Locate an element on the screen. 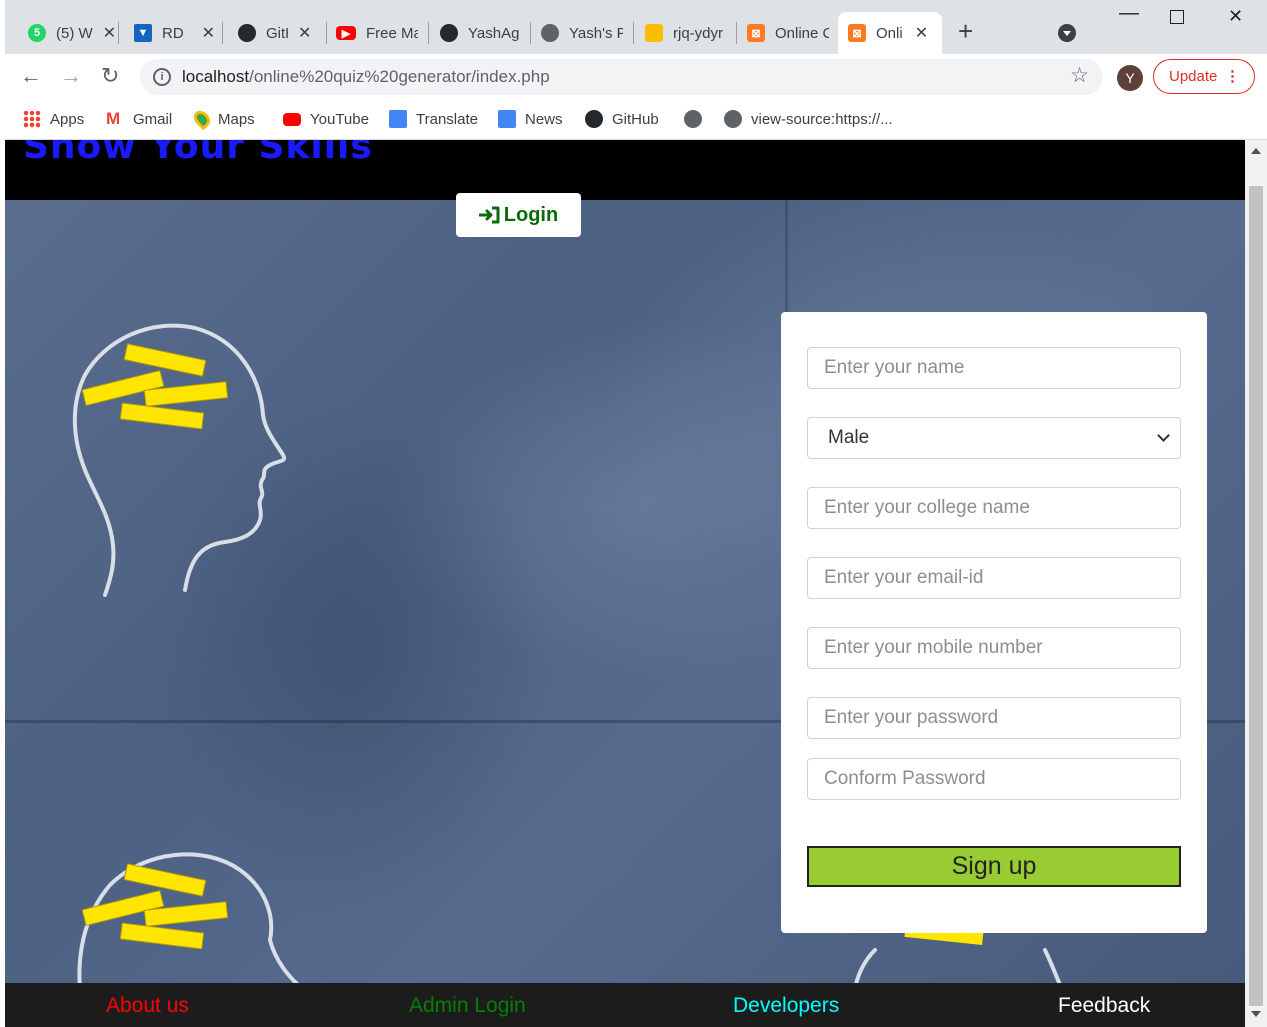 The width and height of the screenshot is (1267, 1027). translate-icon is located at coordinates (398, 119).